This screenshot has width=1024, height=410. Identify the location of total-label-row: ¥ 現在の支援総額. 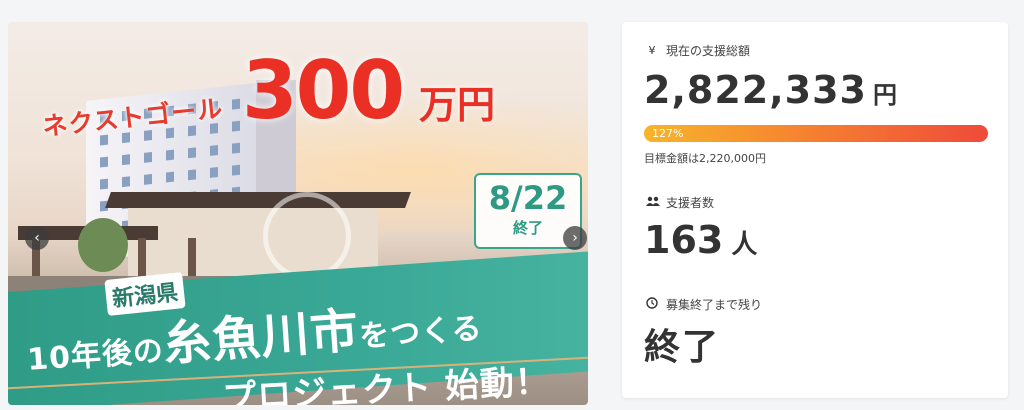
(698, 50).